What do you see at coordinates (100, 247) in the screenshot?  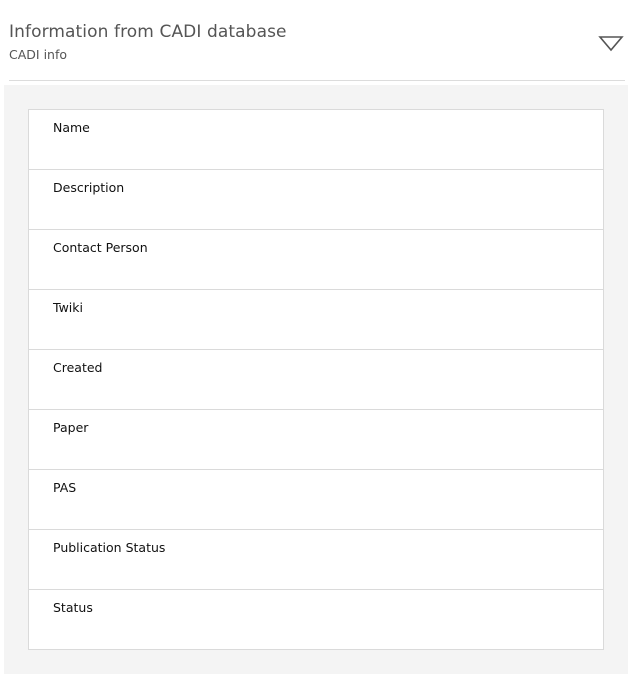 I see `row-label-contact-person: Contact Person` at bounding box center [100, 247].